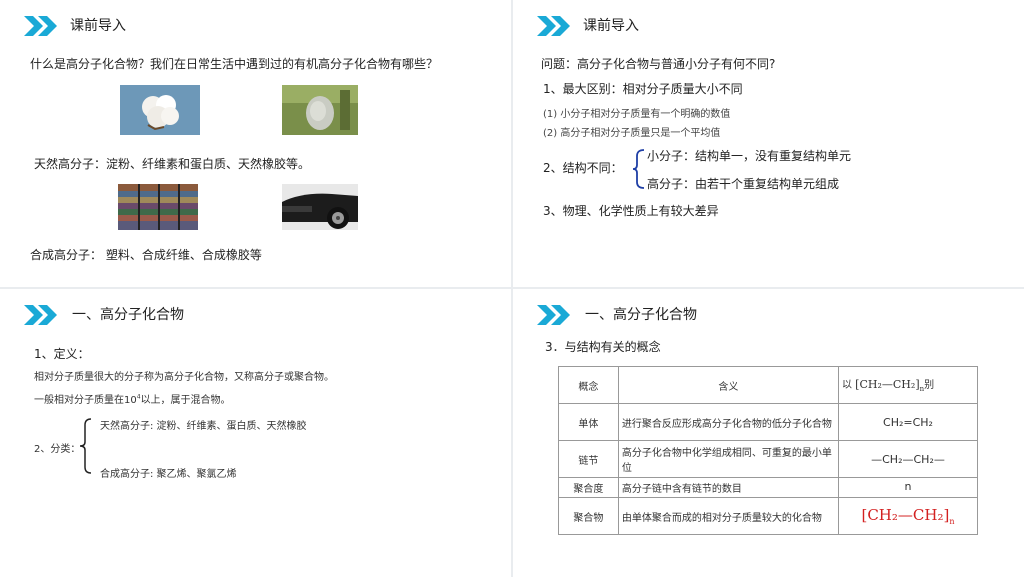 Image resolution: width=1024 pixels, height=577 pixels. I want to click on row-term: 聚合物, so click(588, 516).